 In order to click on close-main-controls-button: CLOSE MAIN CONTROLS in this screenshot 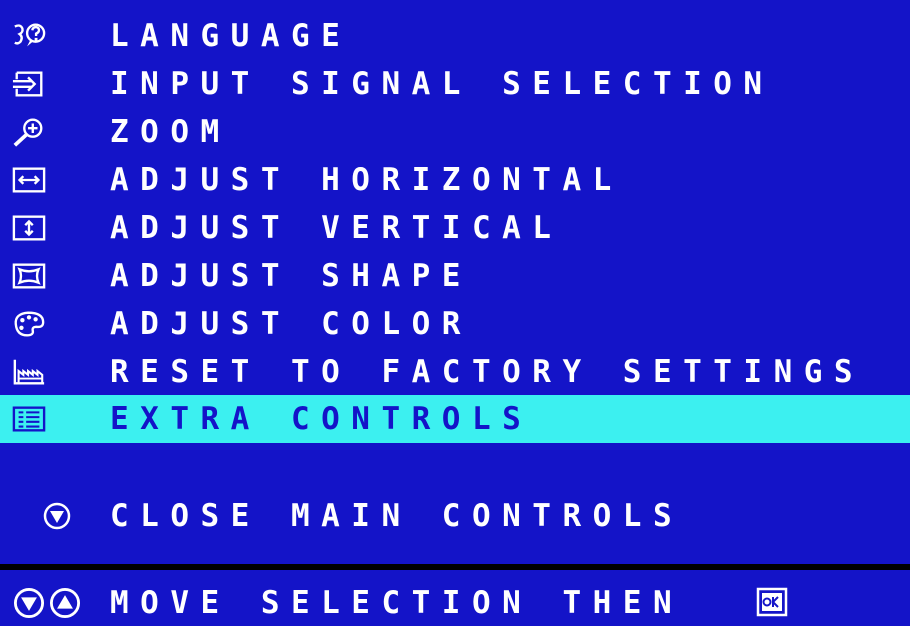, I will do `click(455, 516)`.